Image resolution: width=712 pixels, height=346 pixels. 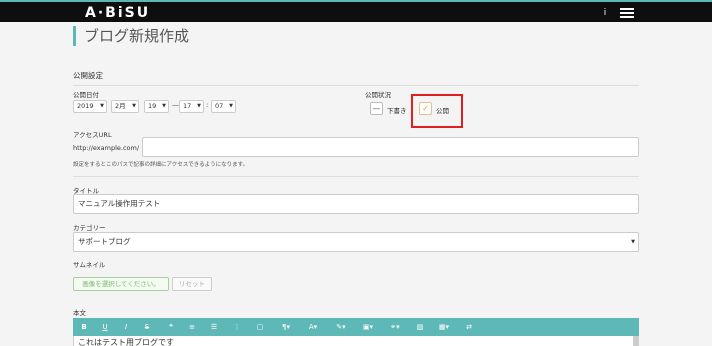 What do you see at coordinates (376, 108) in the screenshot?
I see `draft-radio: —` at bounding box center [376, 108].